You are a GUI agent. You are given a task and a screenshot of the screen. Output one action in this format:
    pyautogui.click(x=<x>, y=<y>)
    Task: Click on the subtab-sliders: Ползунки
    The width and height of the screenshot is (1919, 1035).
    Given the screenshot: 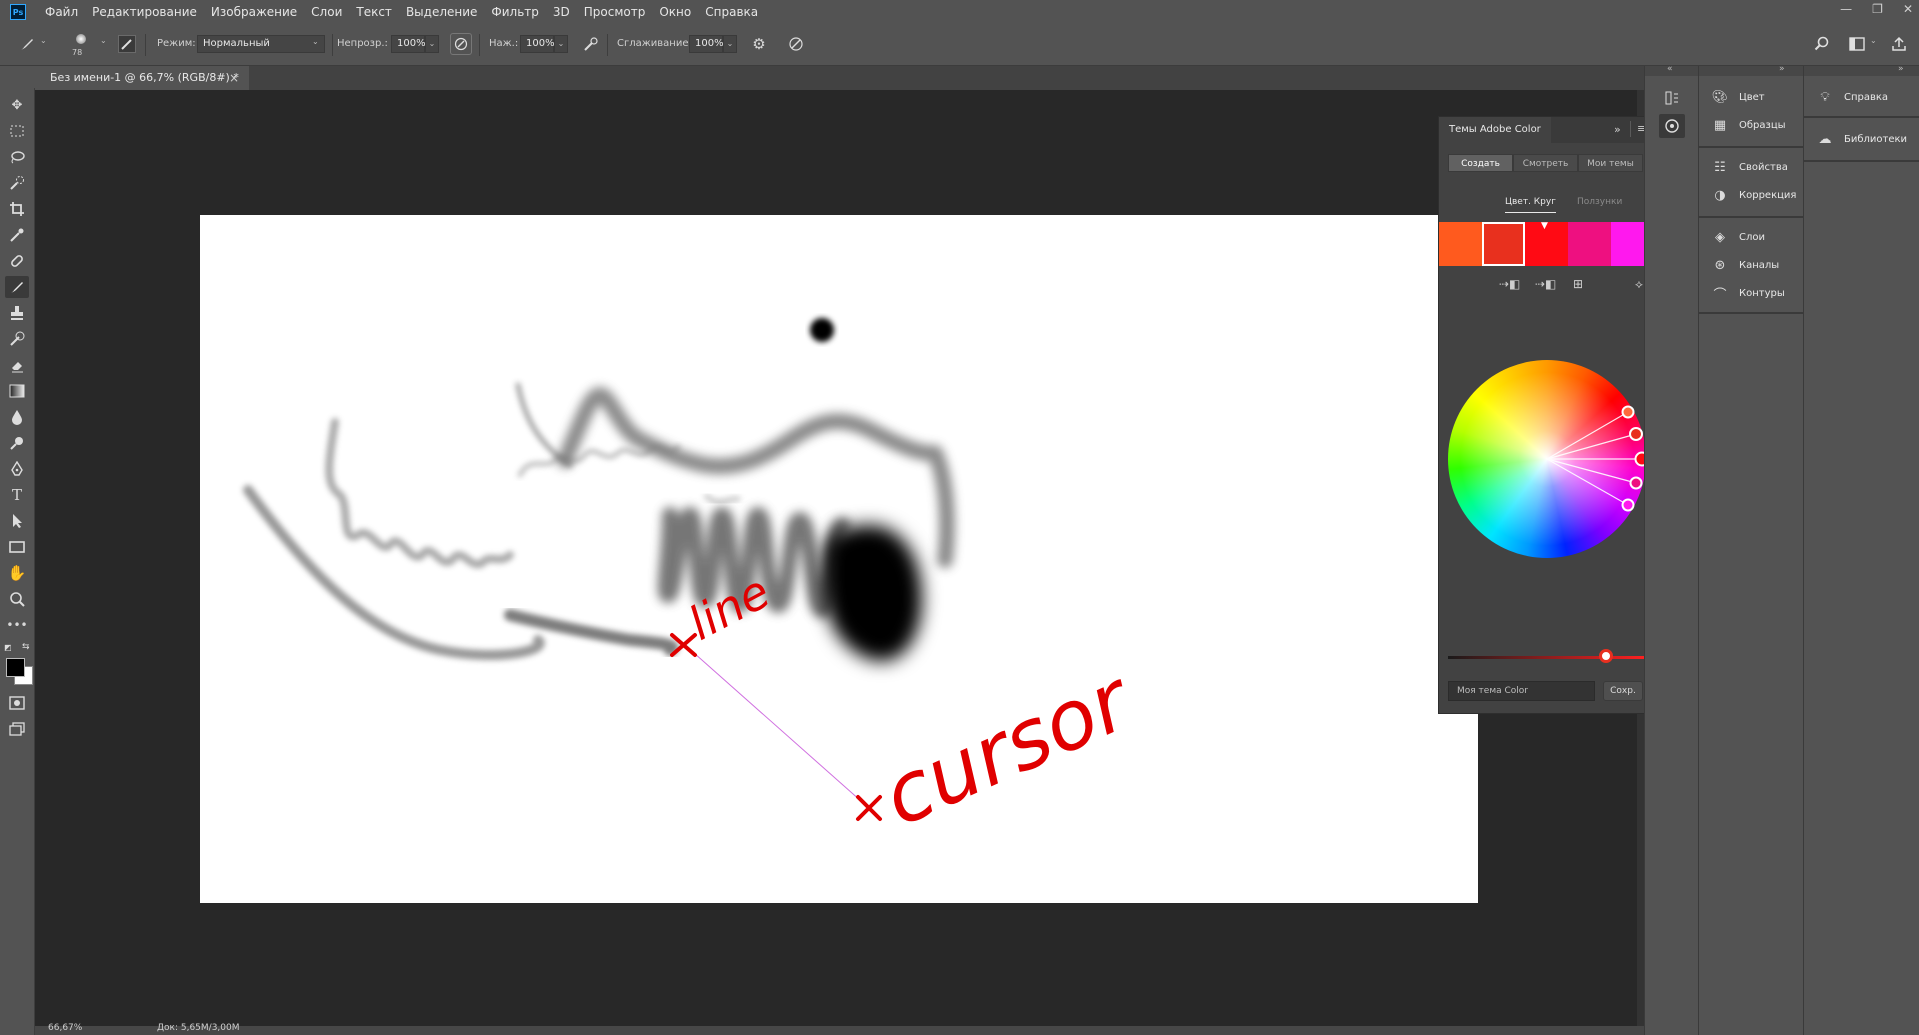 What is the action you would take?
    pyautogui.click(x=1599, y=202)
    